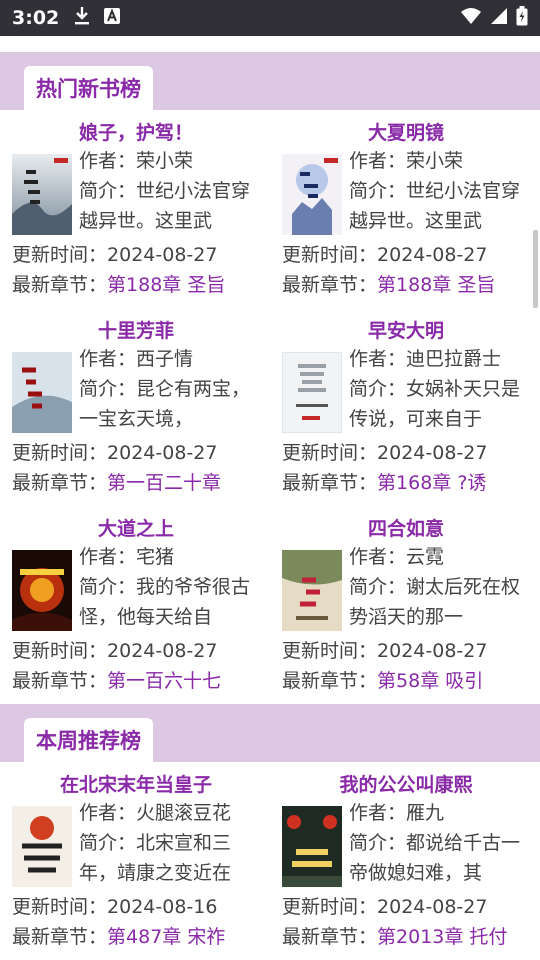  Describe the element at coordinates (430, 681) in the screenshot. I see `latest-chapter-link: 第58章 吸引` at that location.